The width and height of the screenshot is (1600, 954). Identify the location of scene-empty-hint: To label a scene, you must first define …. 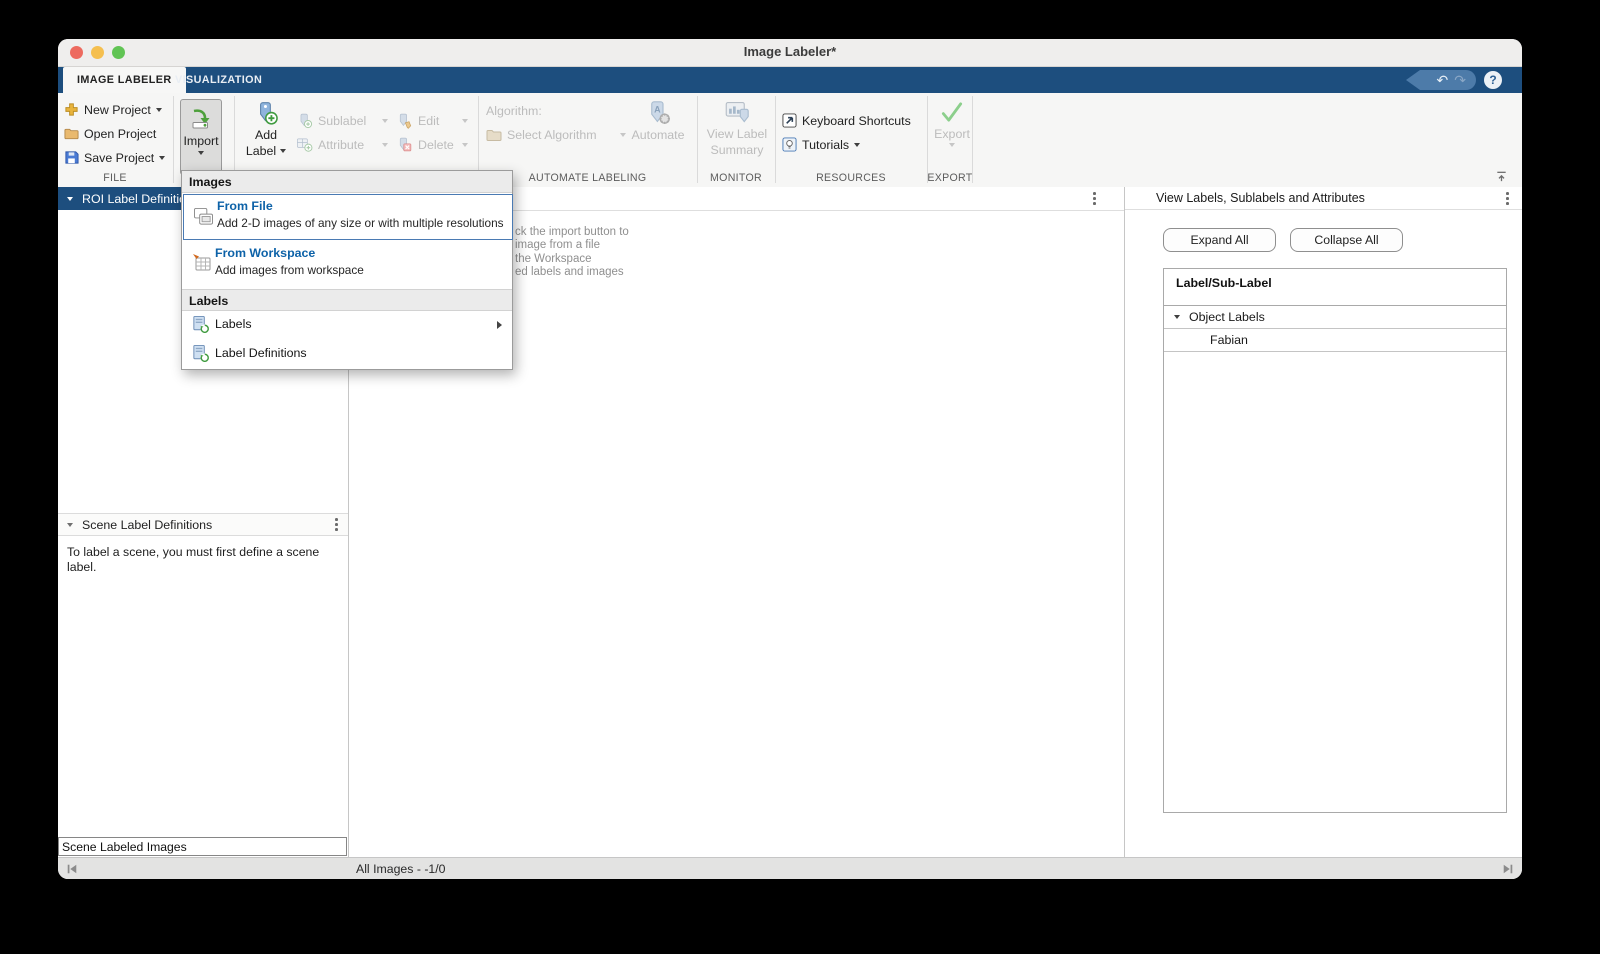
(193, 560).